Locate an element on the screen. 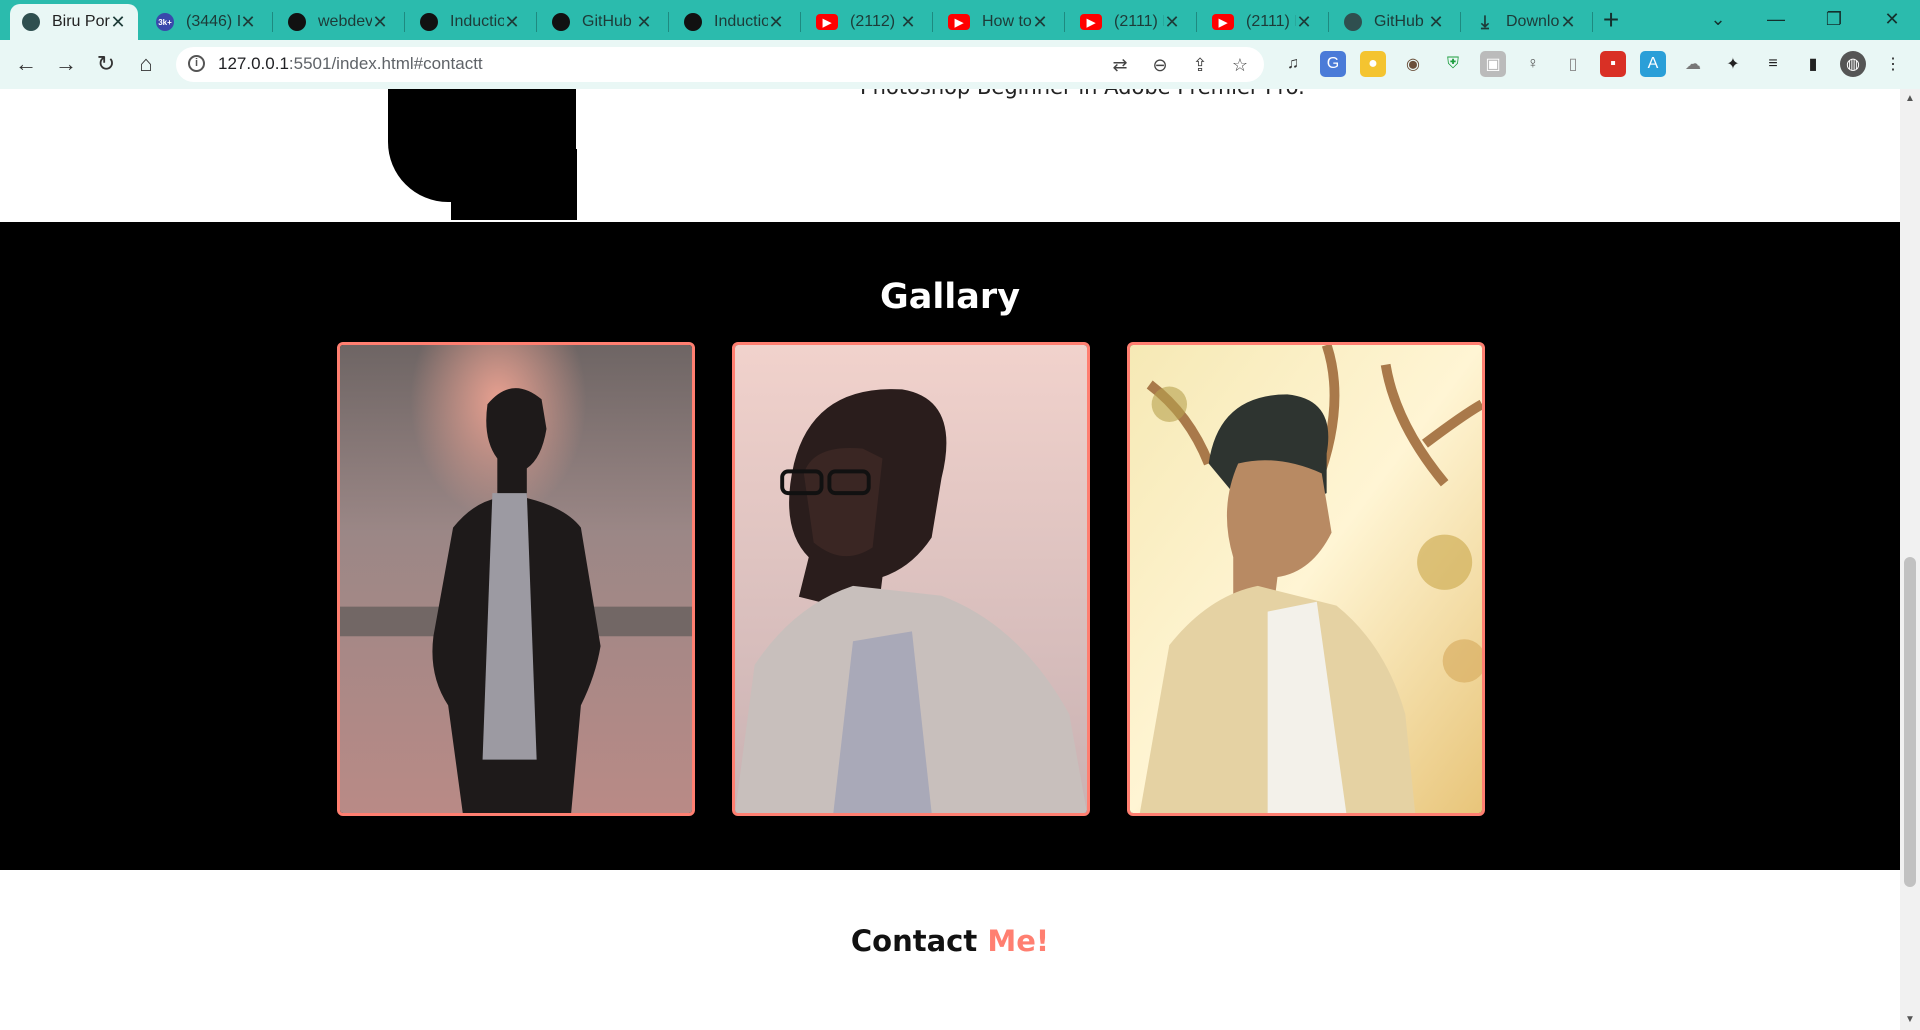  tab-youtube-how-to: ▶ How to ✕ is located at coordinates (998, 22).